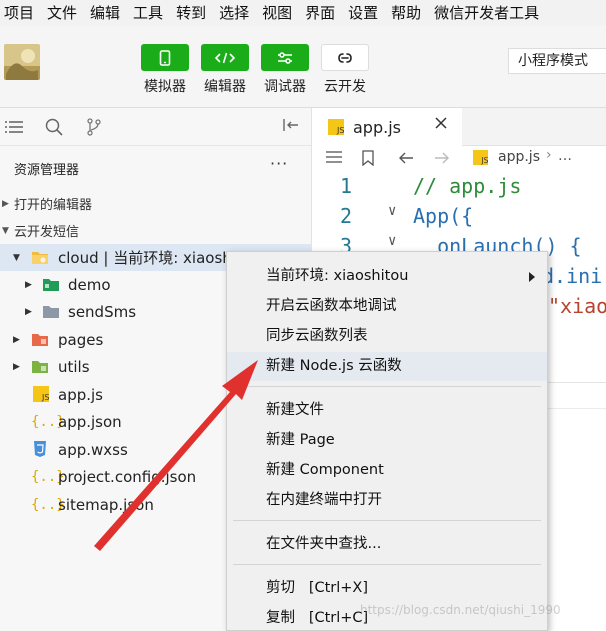  What do you see at coordinates (368, 160) in the screenshot?
I see `bookmark-icon` at bounding box center [368, 160].